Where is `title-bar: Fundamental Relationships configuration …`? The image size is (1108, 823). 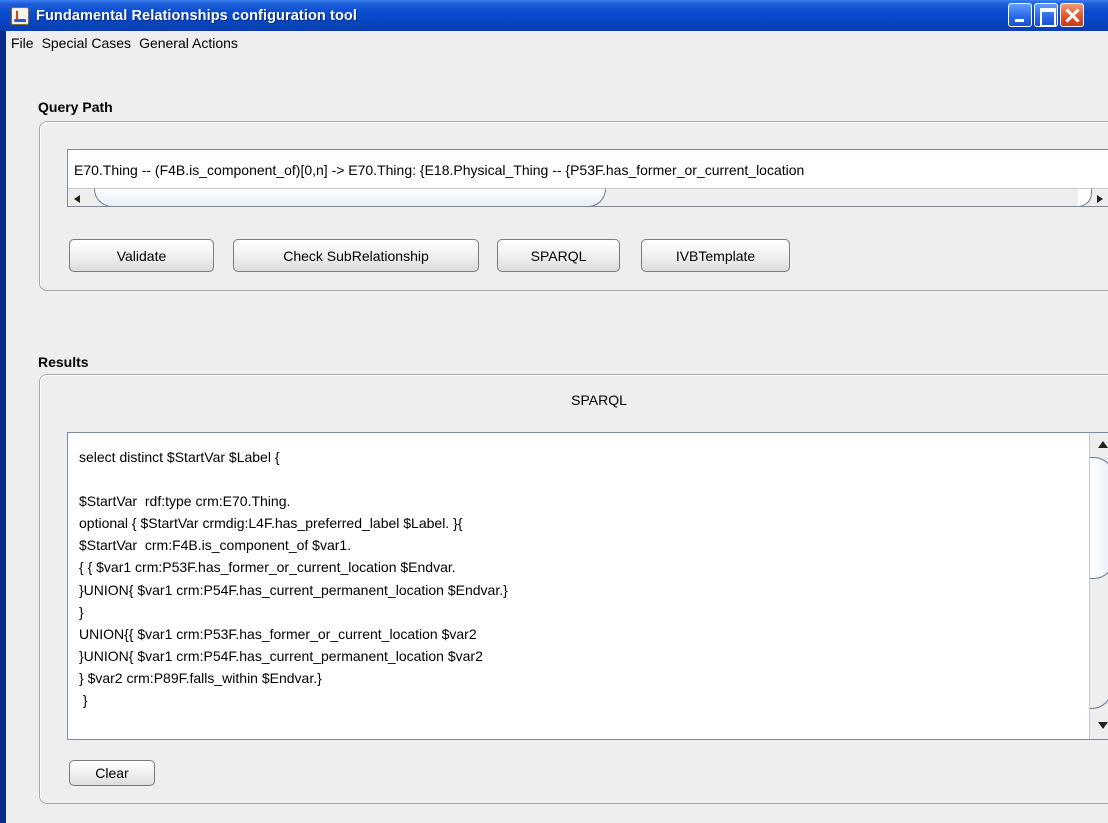 title-bar: Fundamental Relationships configuration … is located at coordinates (554, 15).